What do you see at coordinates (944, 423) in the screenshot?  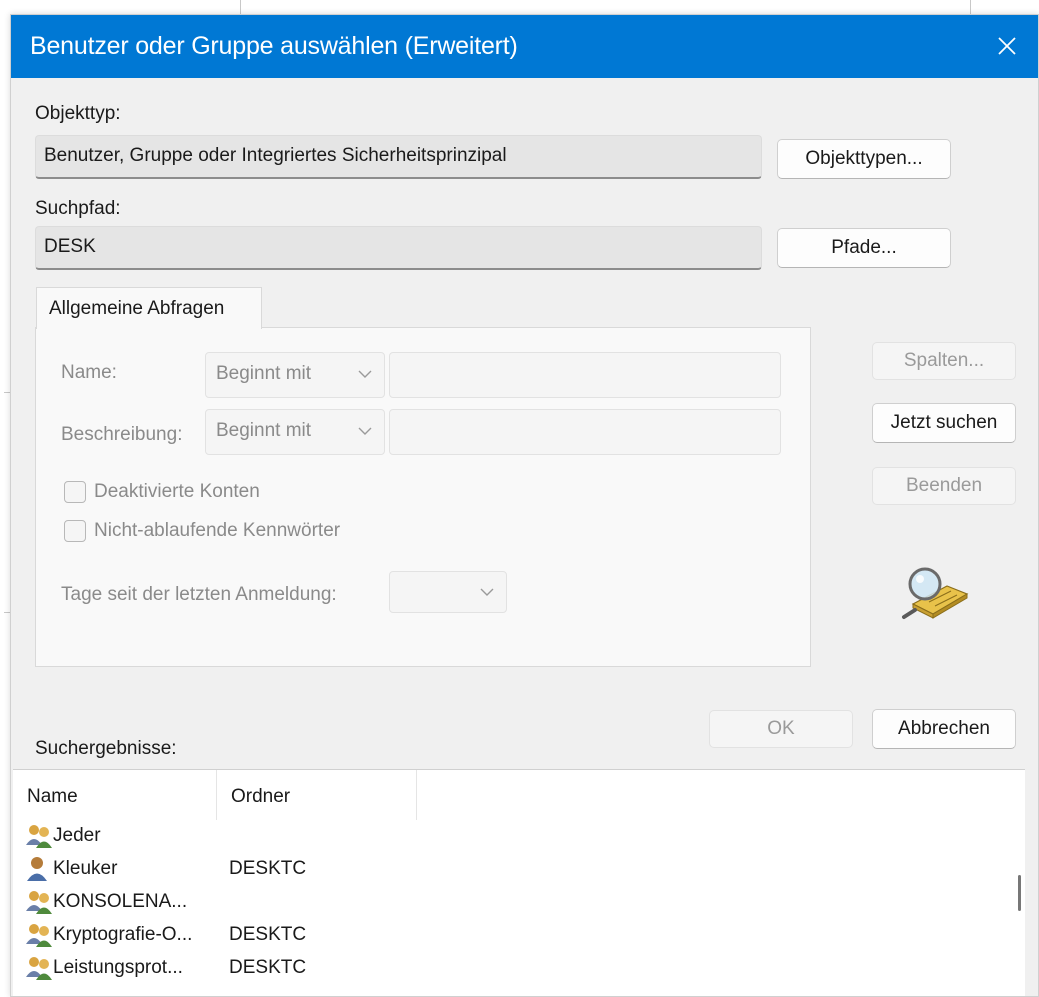 I see `search-now-button: Jetzt suchen` at bounding box center [944, 423].